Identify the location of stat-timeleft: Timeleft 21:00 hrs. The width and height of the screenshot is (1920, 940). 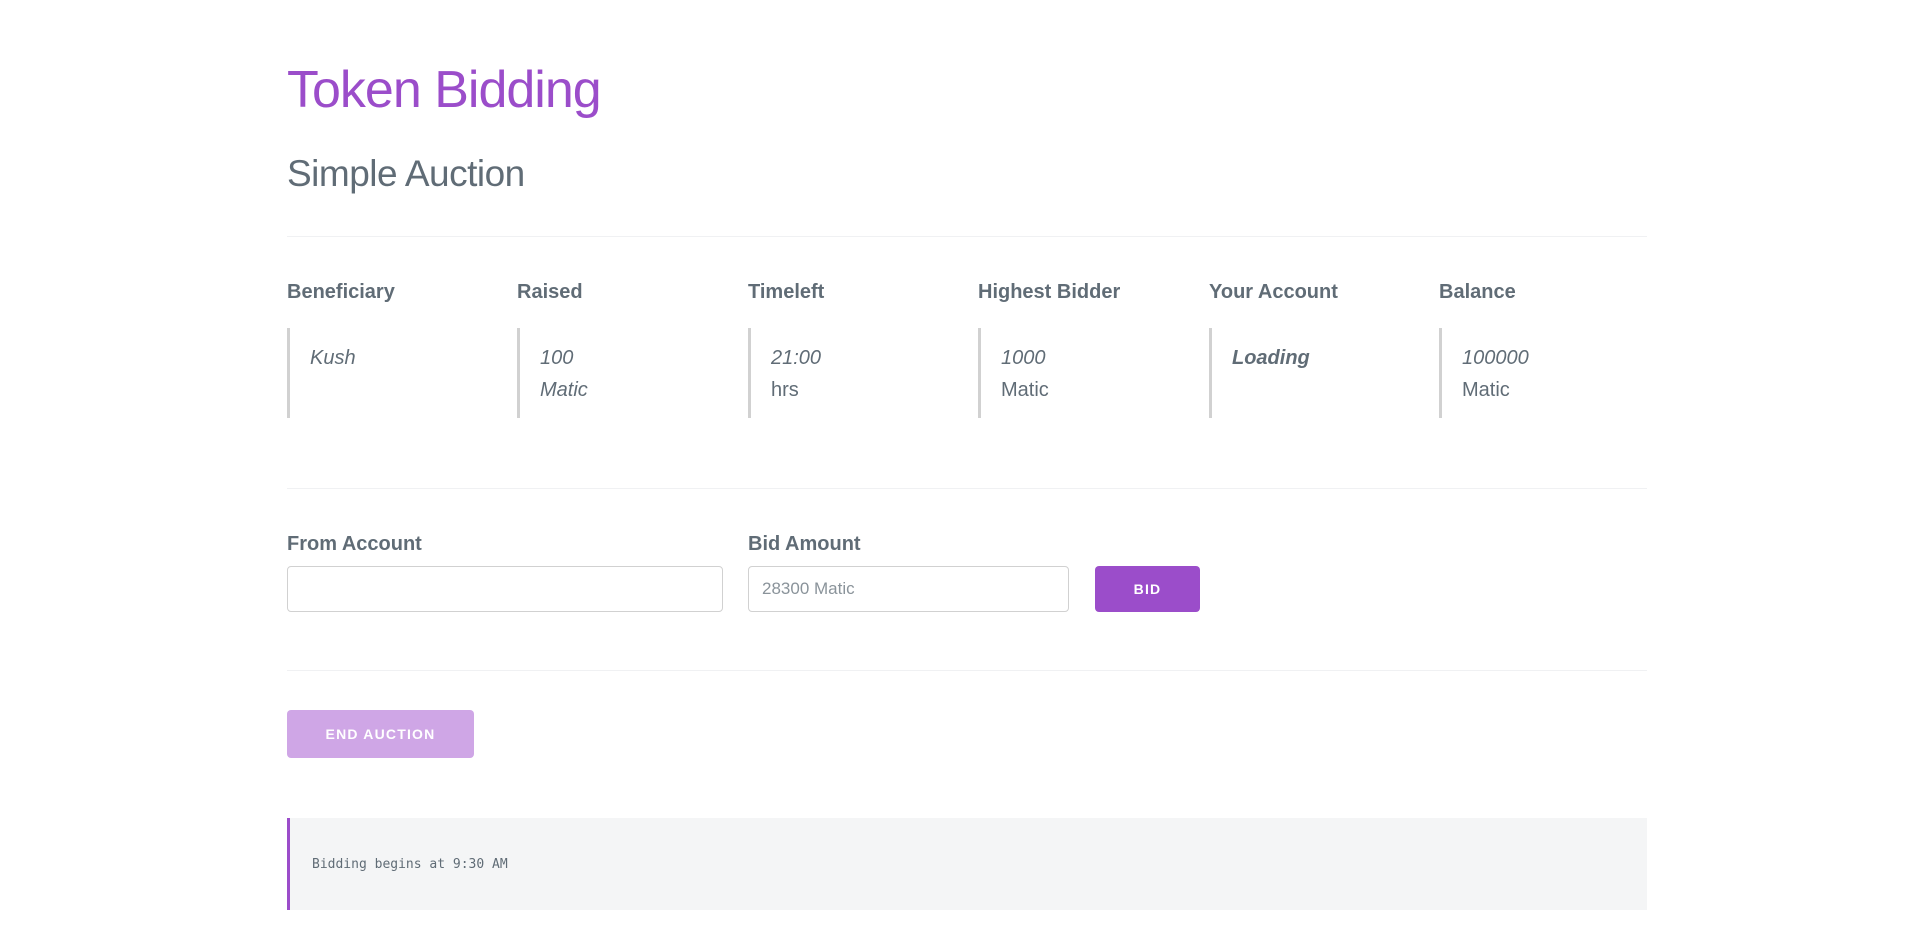
(855, 348).